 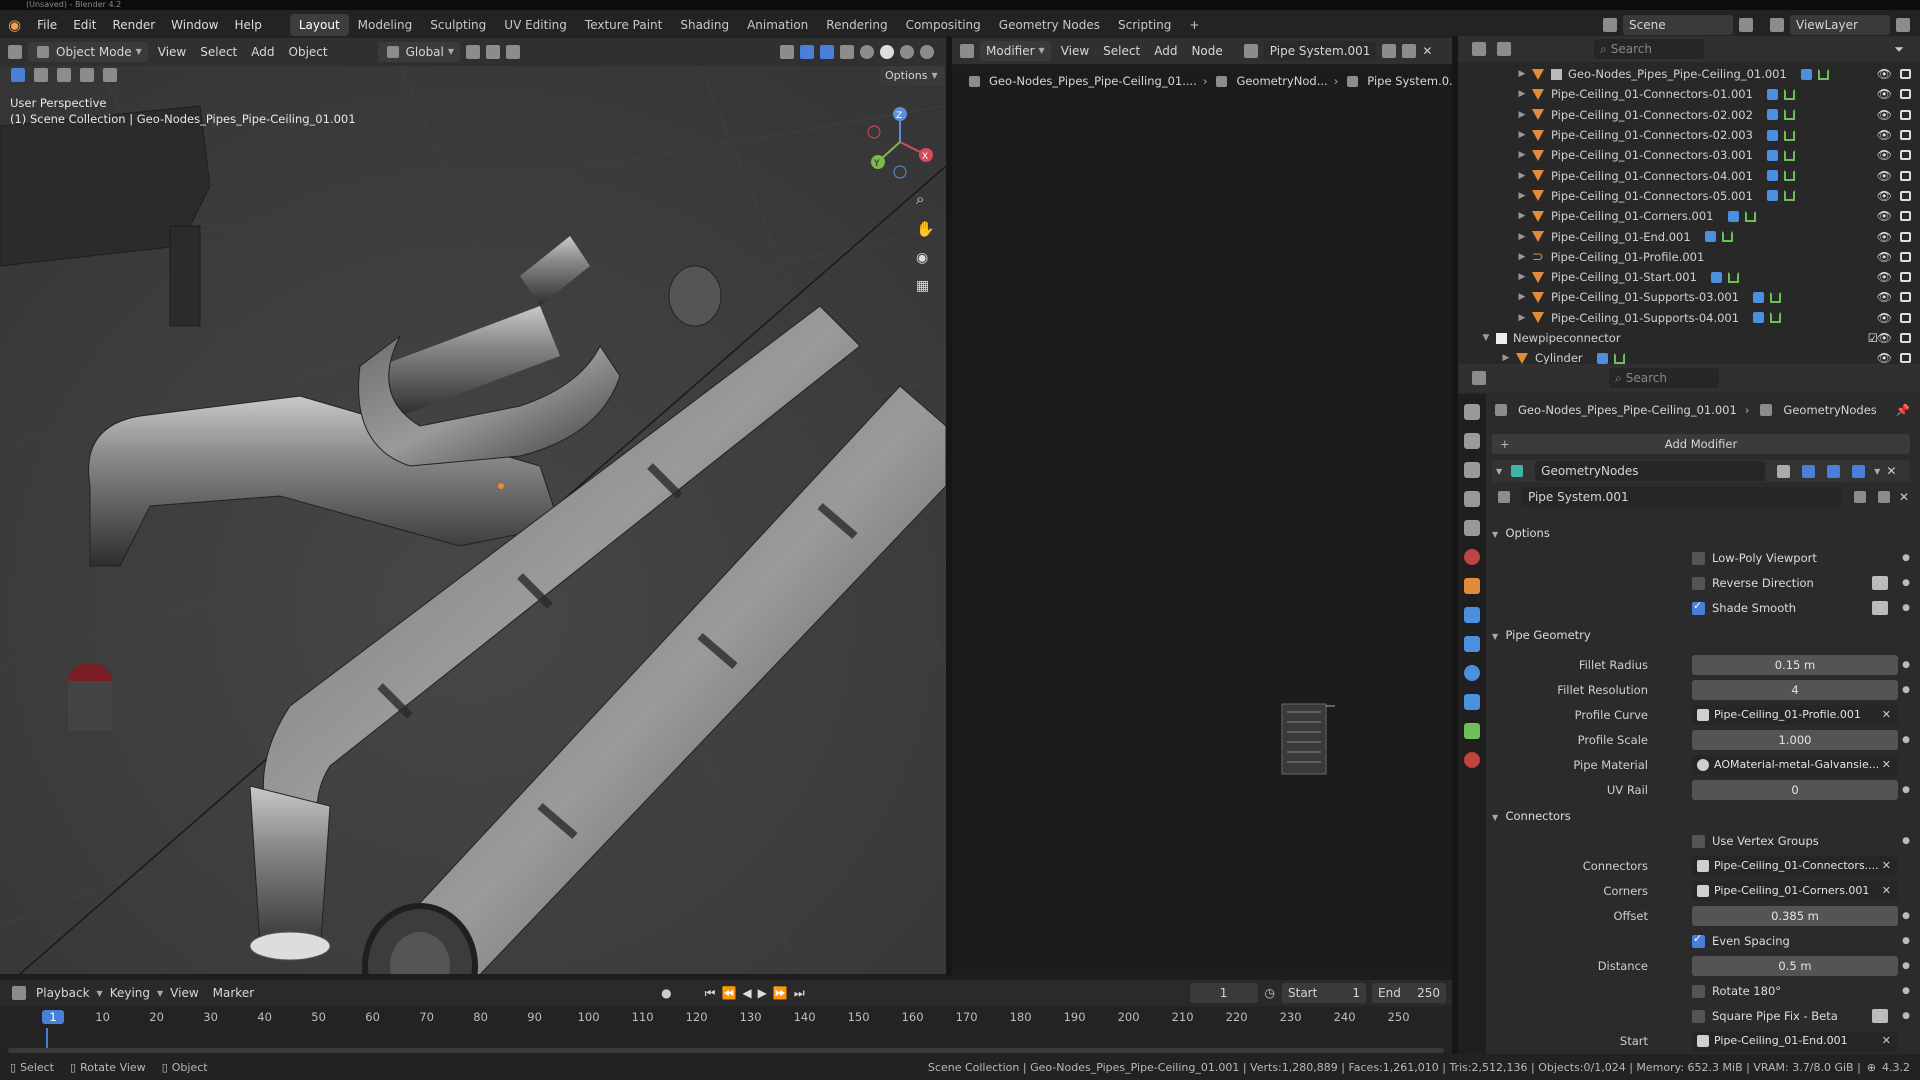 What do you see at coordinates (1320, 51) in the screenshot?
I see `node-group-selector: Pipe System.001` at bounding box center [1320, 51].